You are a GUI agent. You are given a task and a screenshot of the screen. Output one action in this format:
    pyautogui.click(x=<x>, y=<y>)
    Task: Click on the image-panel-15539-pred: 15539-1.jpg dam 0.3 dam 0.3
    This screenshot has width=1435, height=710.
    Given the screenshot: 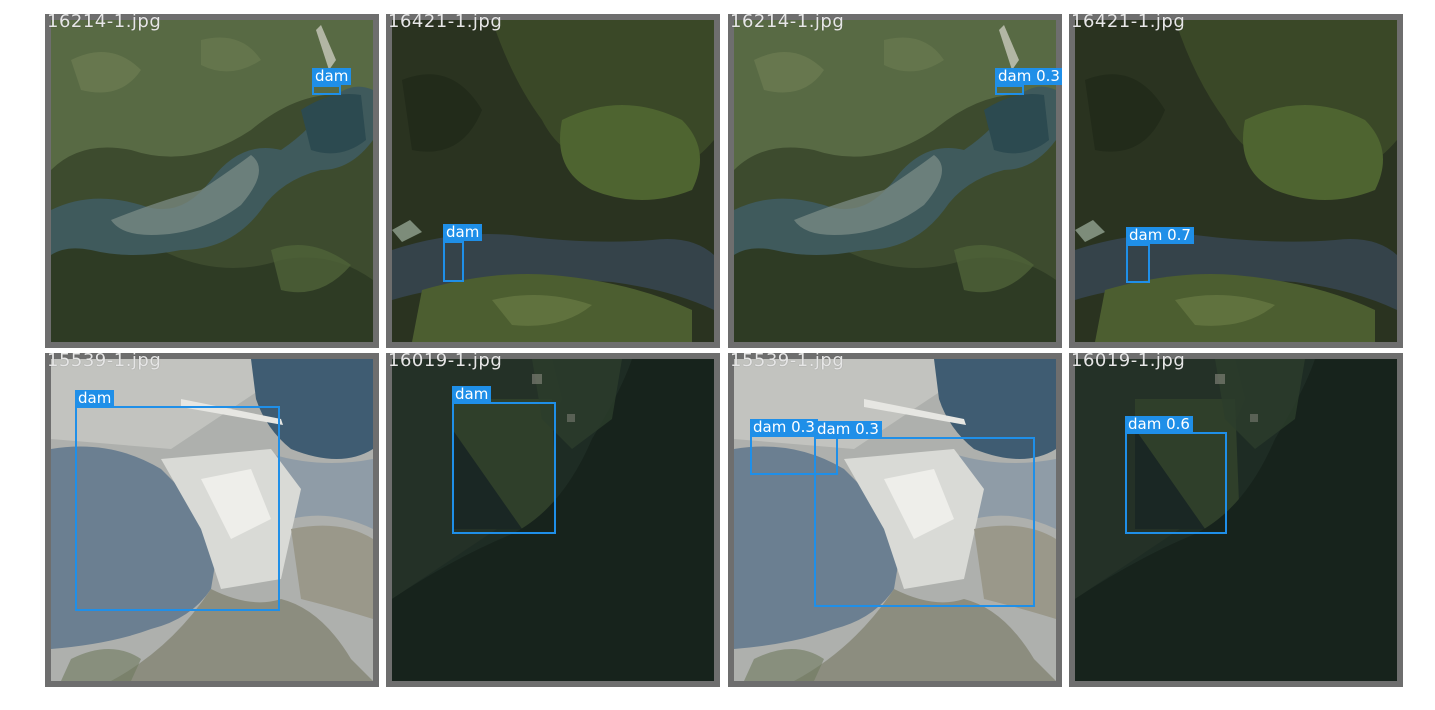 What is the action you would take?
    pyautogui.click(x=895, y=520)
    